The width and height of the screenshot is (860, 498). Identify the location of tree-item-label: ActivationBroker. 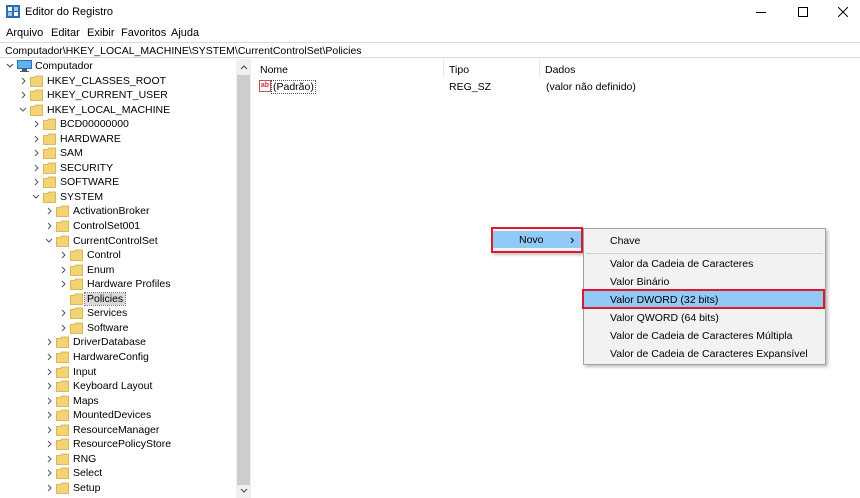
(111, 211).